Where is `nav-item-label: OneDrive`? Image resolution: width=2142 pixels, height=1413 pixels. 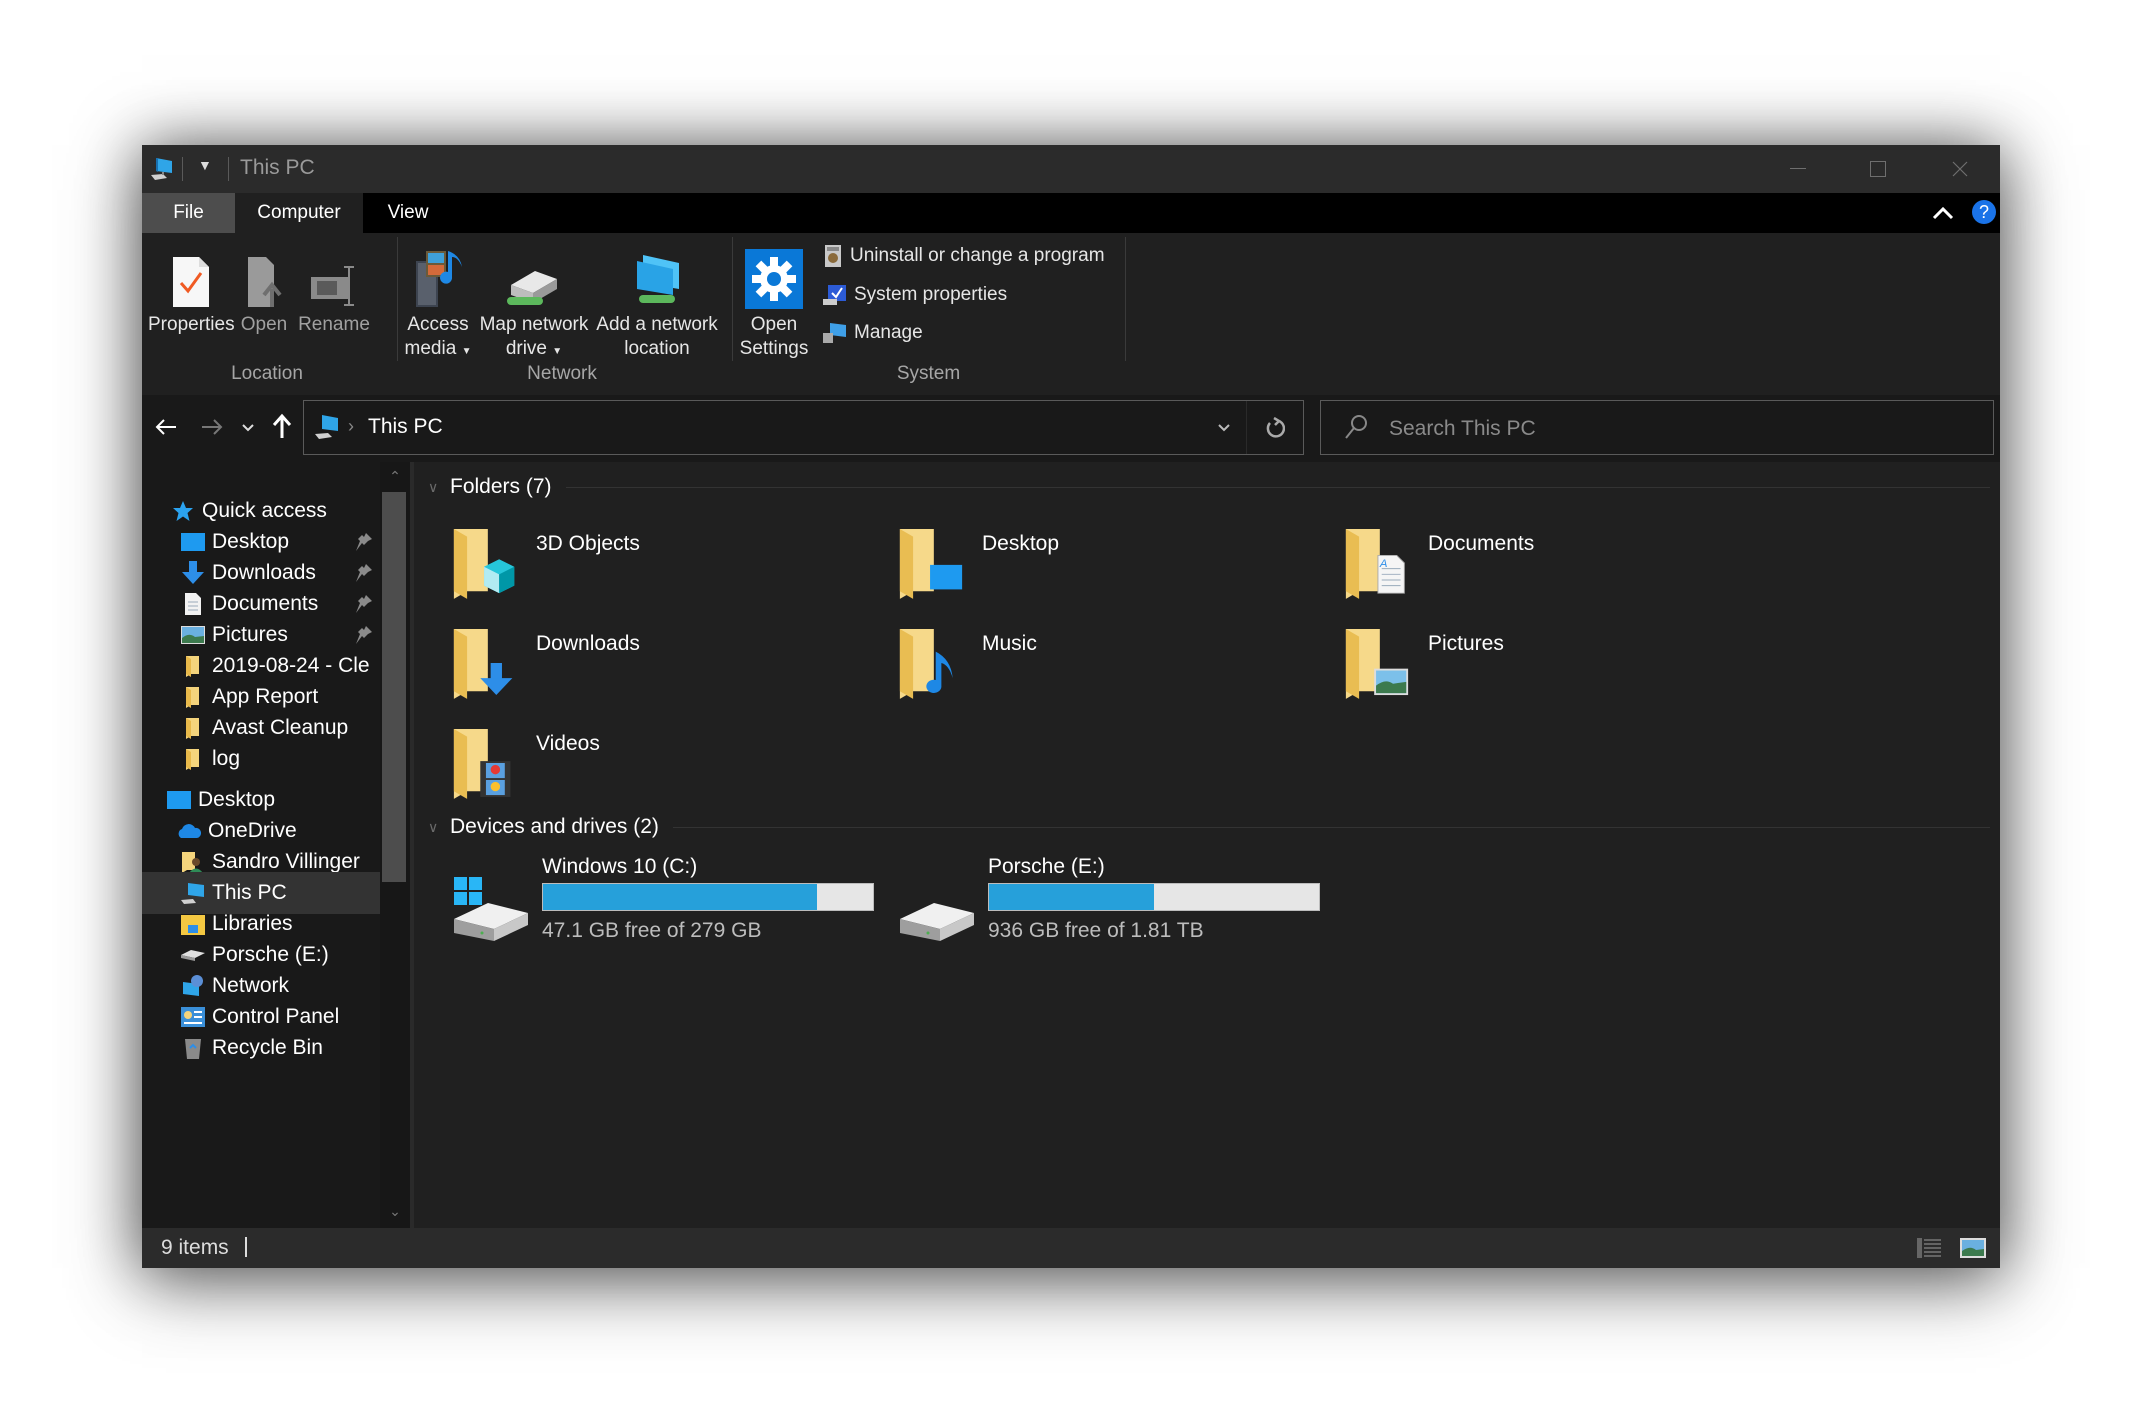
nav-item-label: OneDrive is located at coordinates (252, 830).